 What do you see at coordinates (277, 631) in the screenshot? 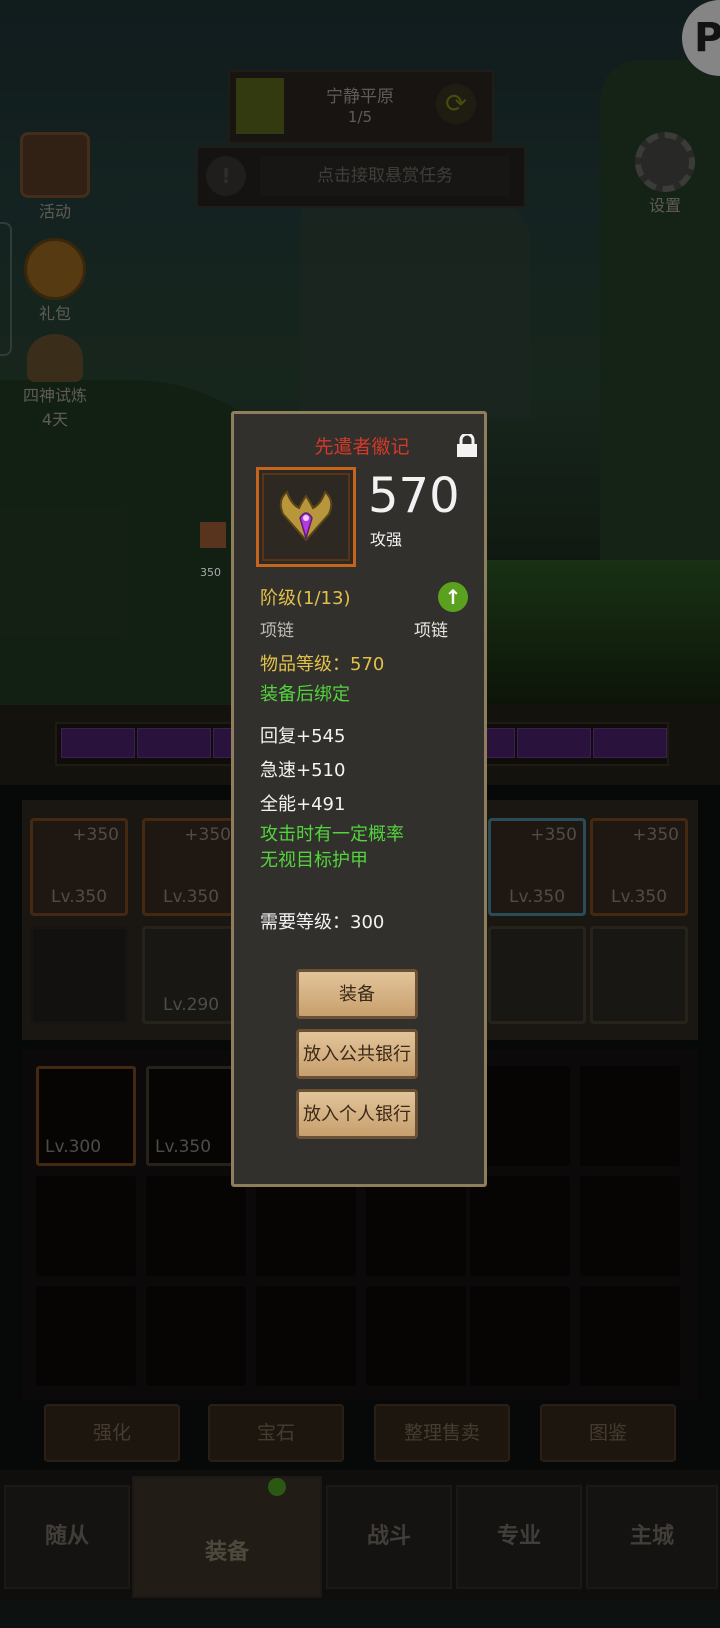
I see `item-slot-type: 项链` at bounding box center [277, 631].